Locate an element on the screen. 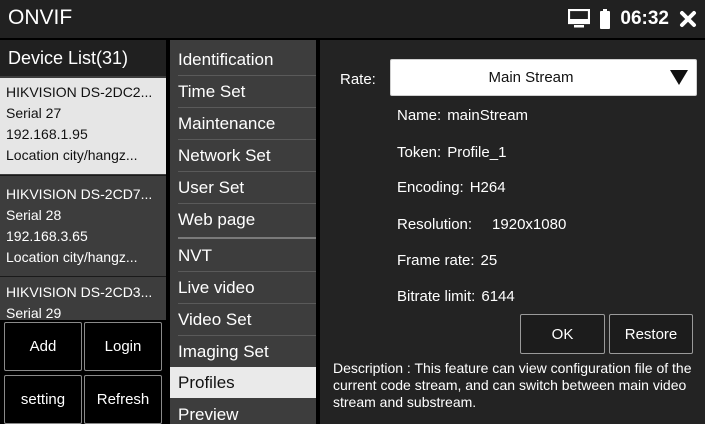 The height and width of the screenshot is (424, 705). ok-button: OK is located at coordinates (562, 334).